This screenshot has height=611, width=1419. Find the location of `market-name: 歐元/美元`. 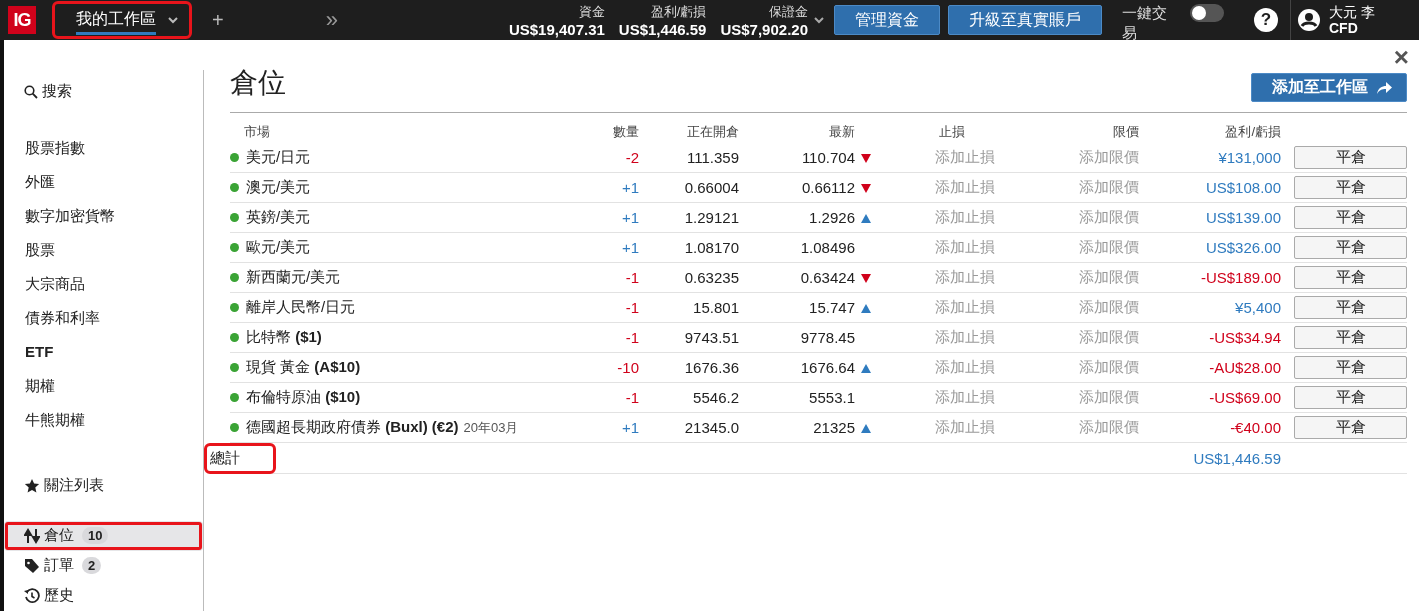

market-name: 歐元/美元 is located at coordinates (278, 246).